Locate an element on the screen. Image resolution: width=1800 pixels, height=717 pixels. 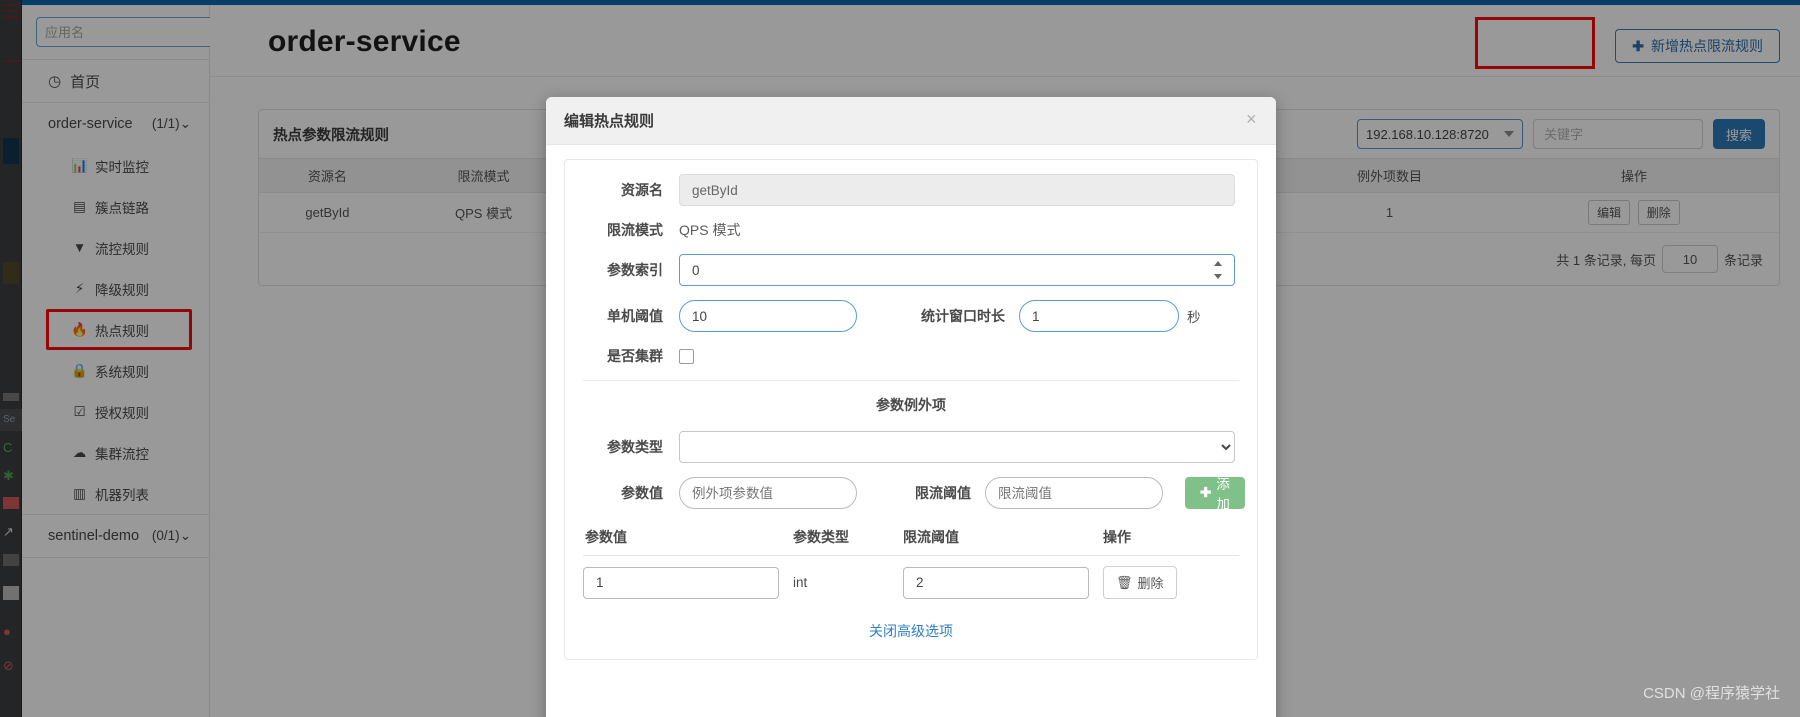
exception-row-delete-button: 🗑 删除 is located at coordinates (1140, 582).